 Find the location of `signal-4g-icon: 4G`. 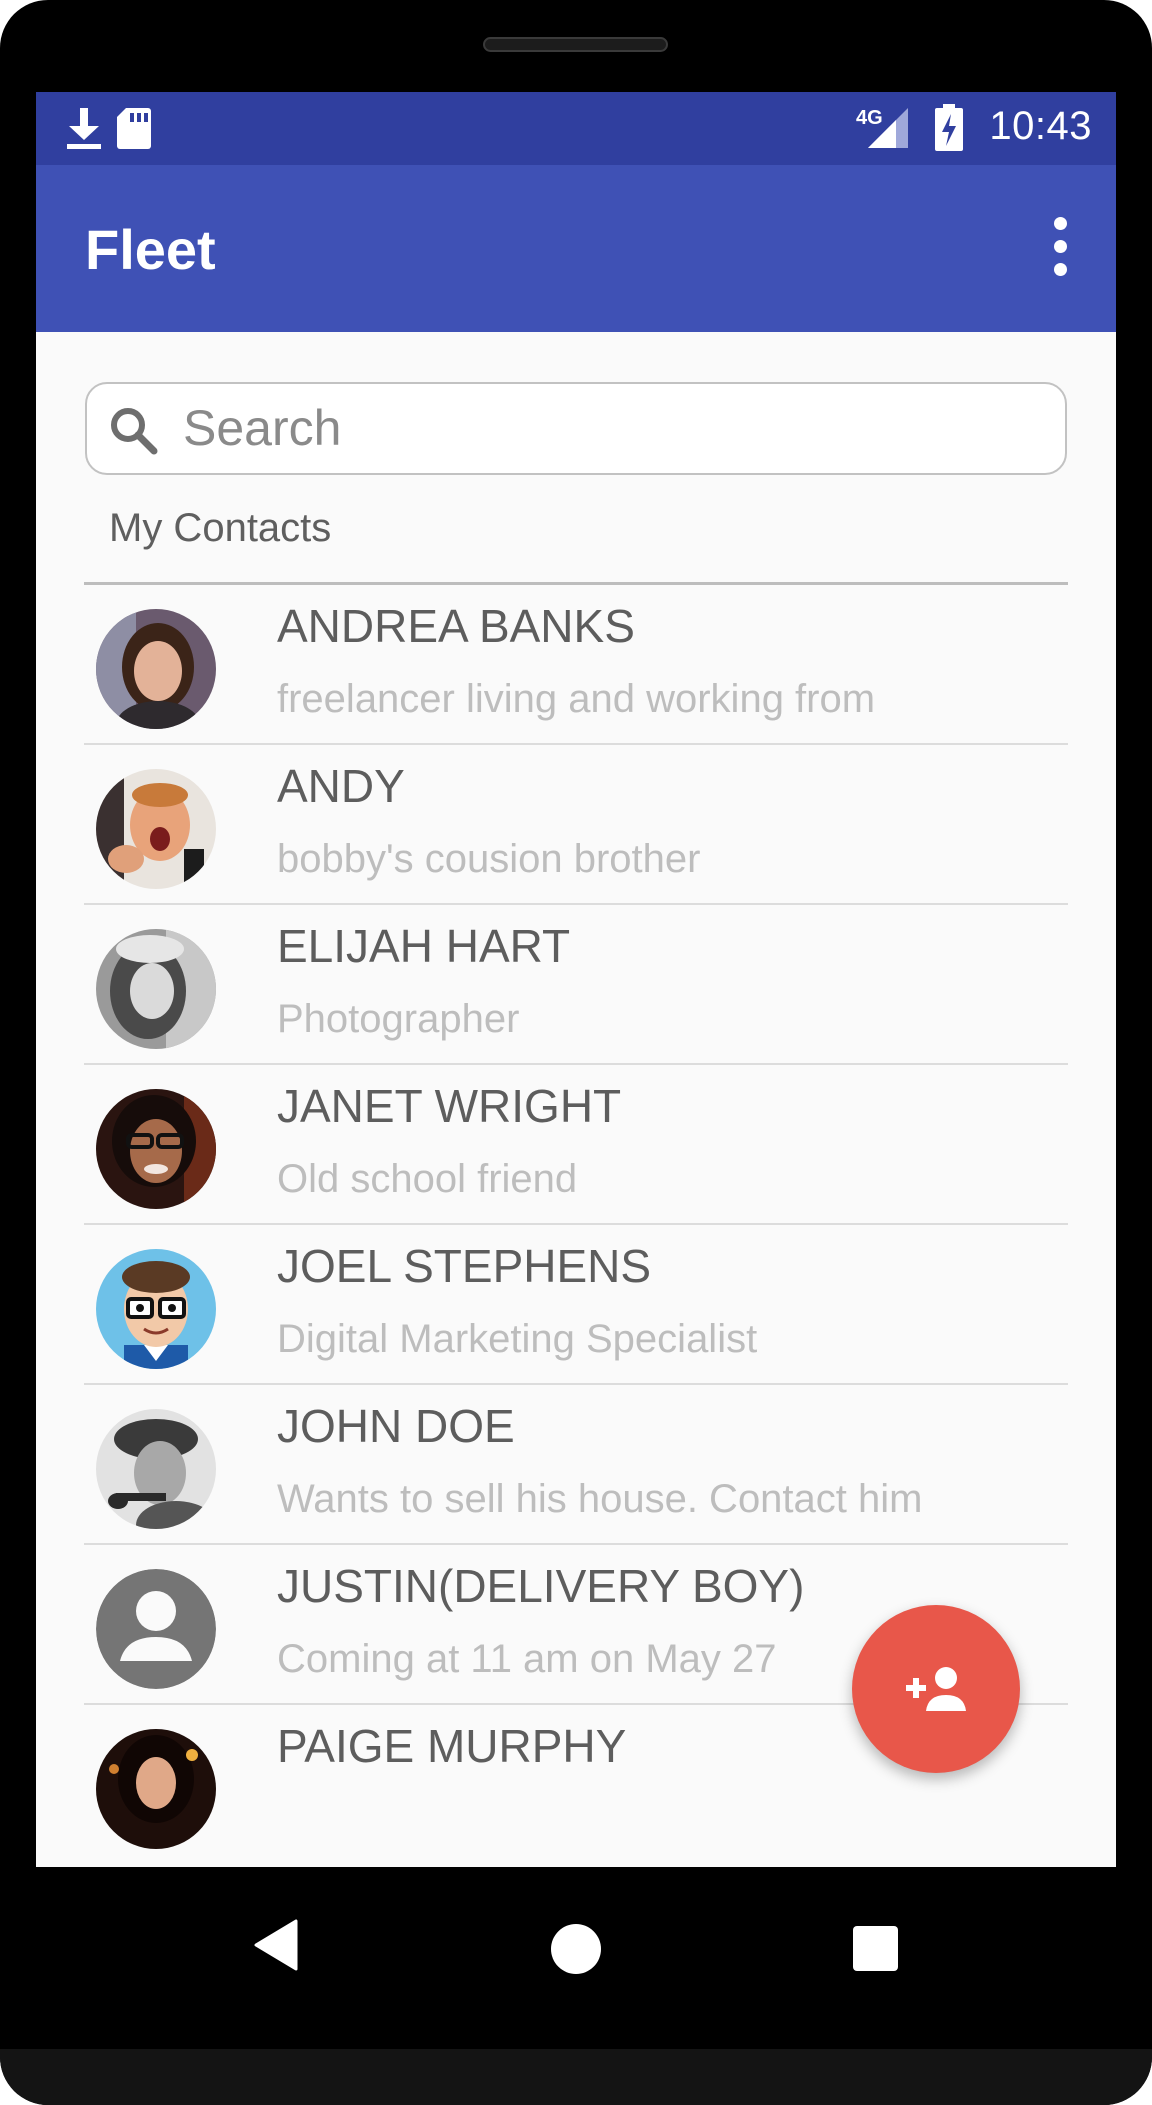

signal-4g-icon: 4G is located at coordinates (884, 129).